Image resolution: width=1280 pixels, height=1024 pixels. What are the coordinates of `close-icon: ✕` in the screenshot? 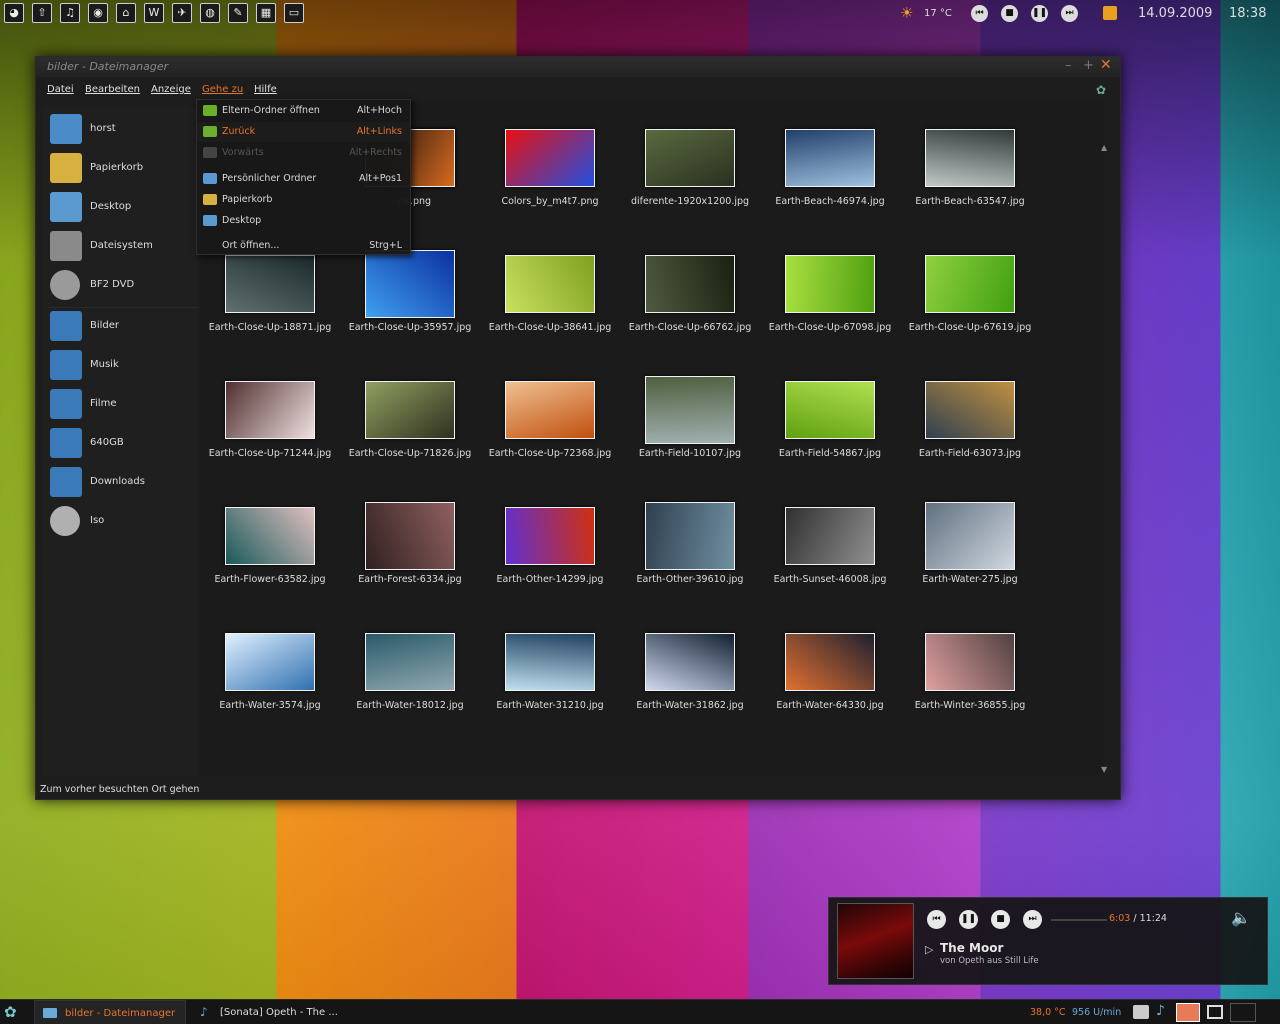 It's located at (1106, 65).